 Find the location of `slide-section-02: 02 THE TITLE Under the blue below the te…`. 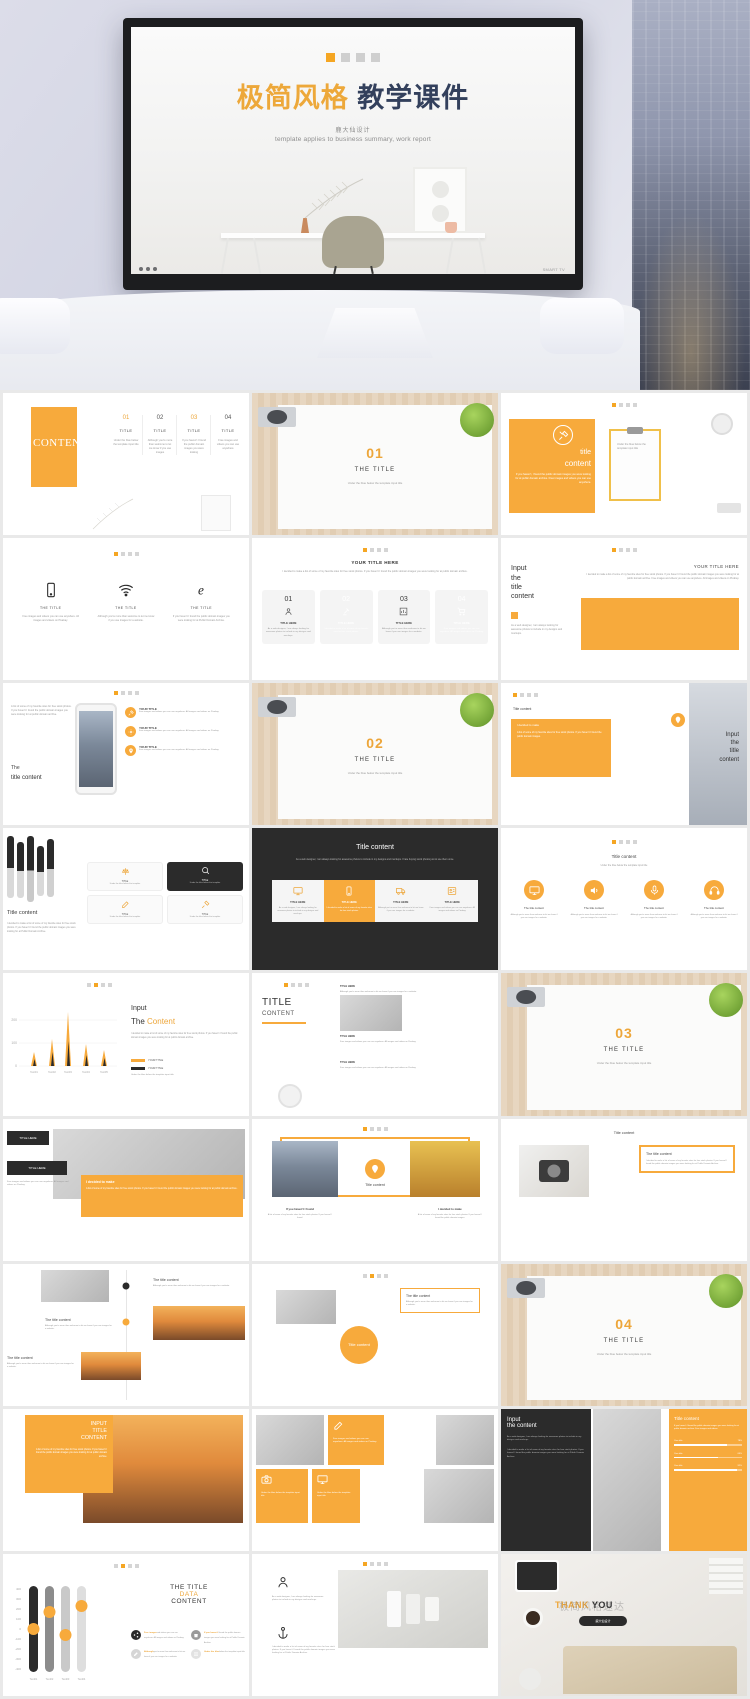

slide-section-02: 02 THE TITLE Under the blue below the te… is located at coordinates (375, 754).